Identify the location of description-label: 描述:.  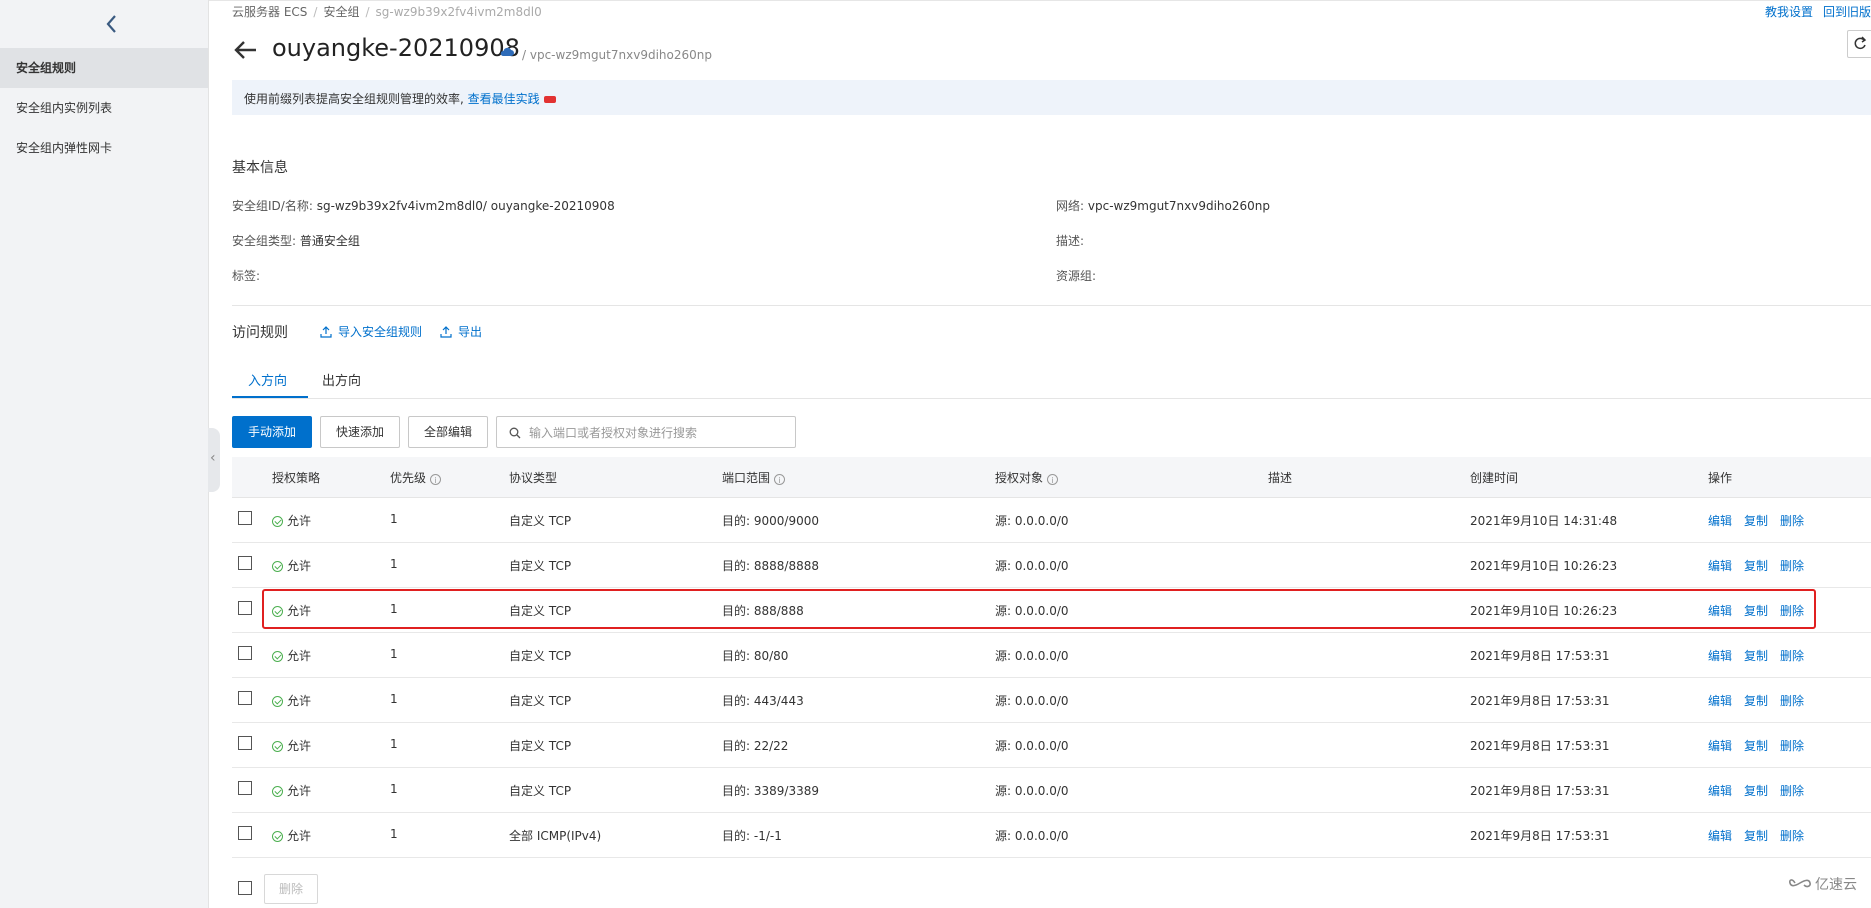
(1070, 241).